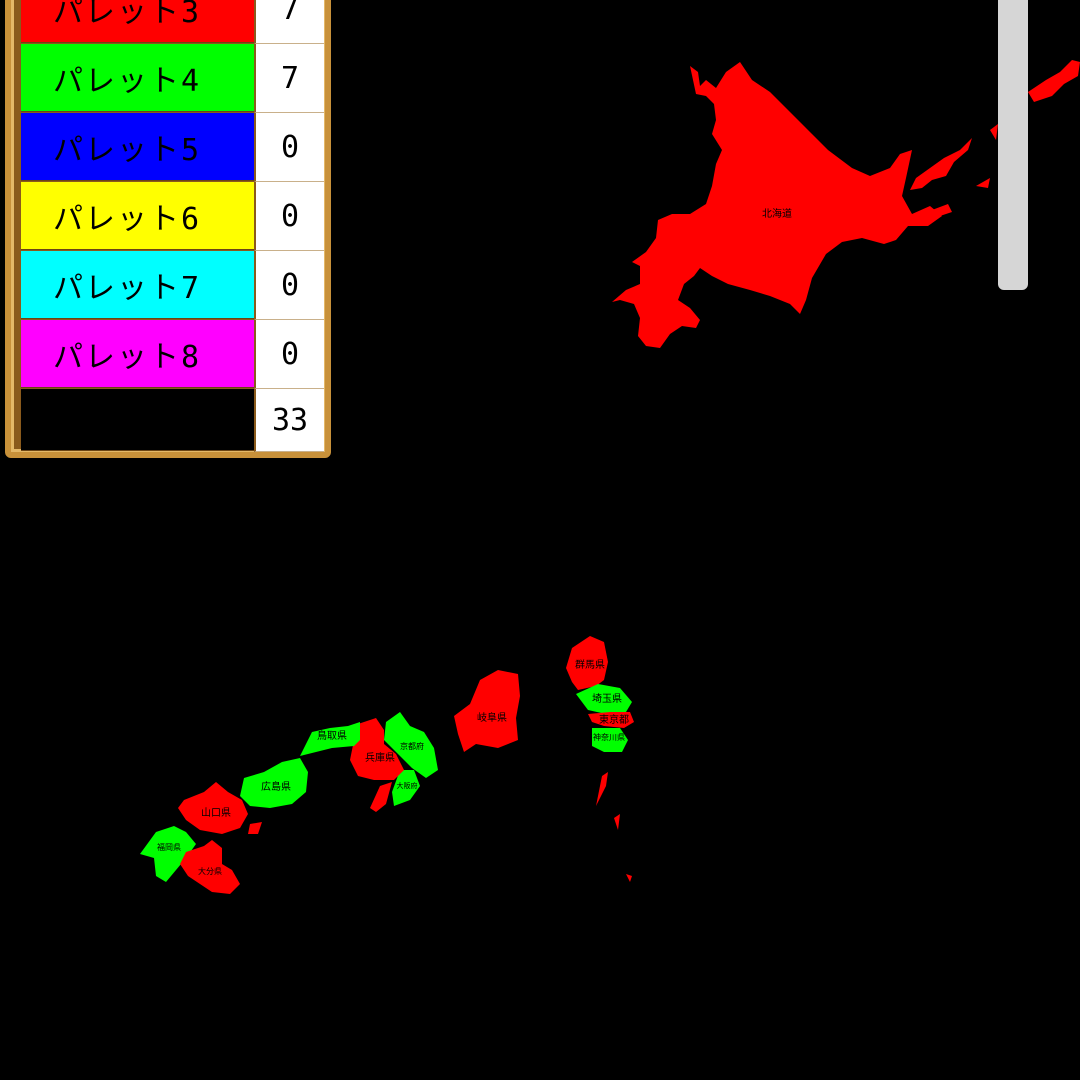  What do you see at coordinates (380, 757) in the screenshot?
I see `pref-label: 兵庫県` at bounding box center [380, 757].